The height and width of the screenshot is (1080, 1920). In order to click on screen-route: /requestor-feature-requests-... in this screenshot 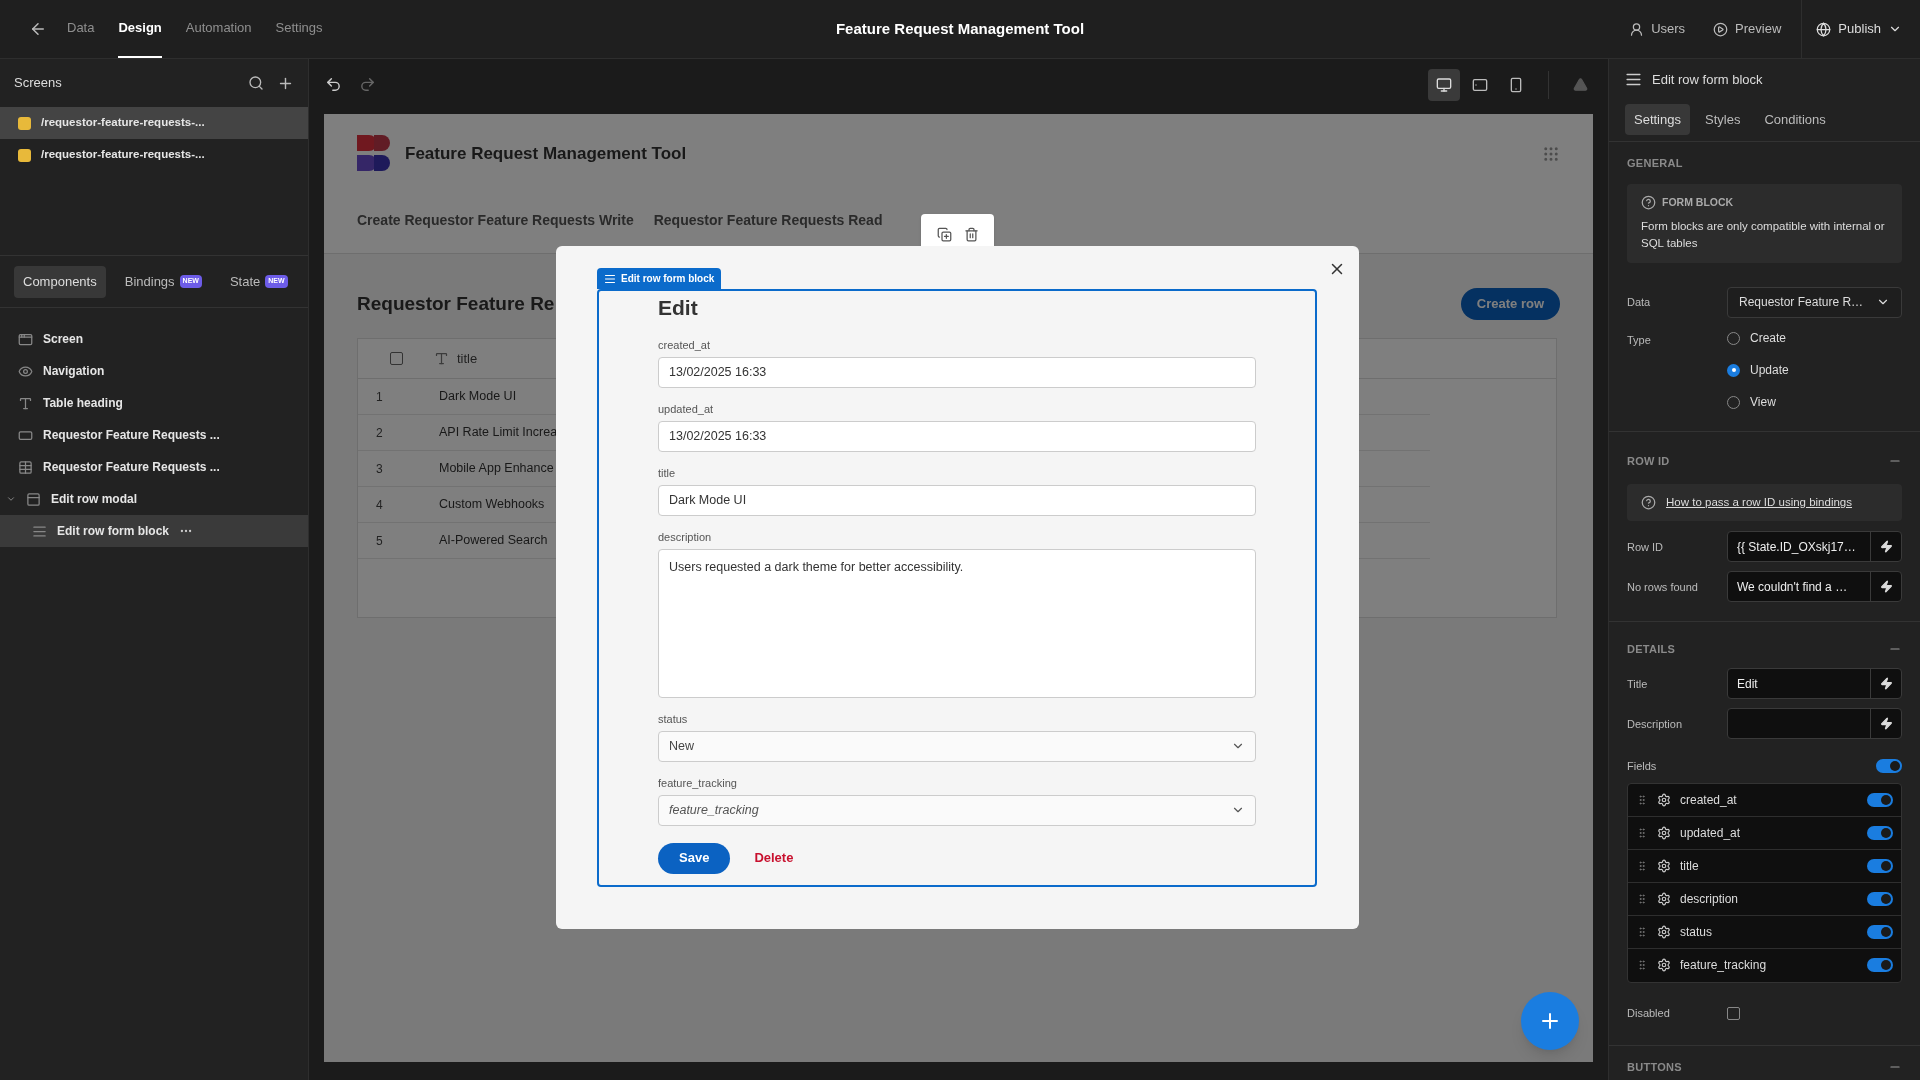, I will do `click(123, 123)`.